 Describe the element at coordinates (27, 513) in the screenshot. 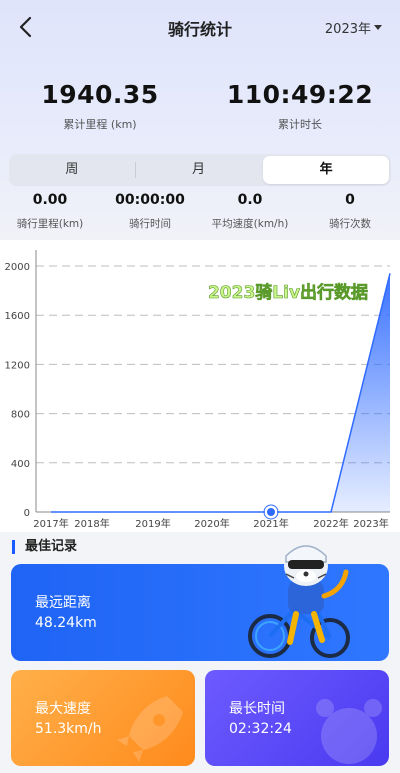

I see `y-tick-label: 0` at that location.